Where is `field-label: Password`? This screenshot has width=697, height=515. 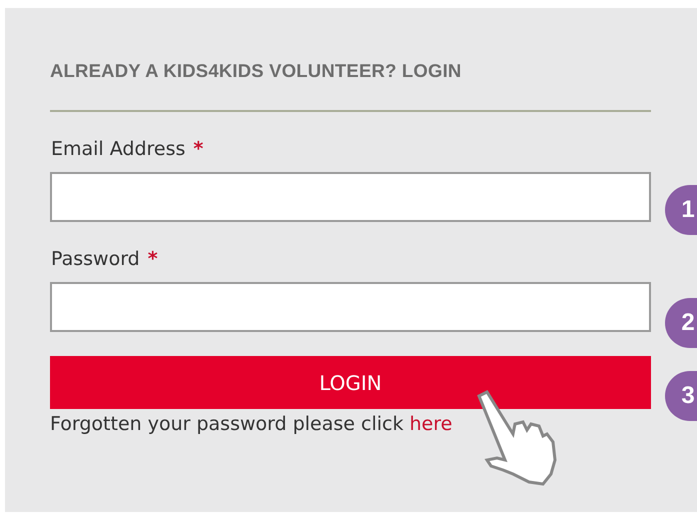
field-label: Password is located at coordinates (95, 259).